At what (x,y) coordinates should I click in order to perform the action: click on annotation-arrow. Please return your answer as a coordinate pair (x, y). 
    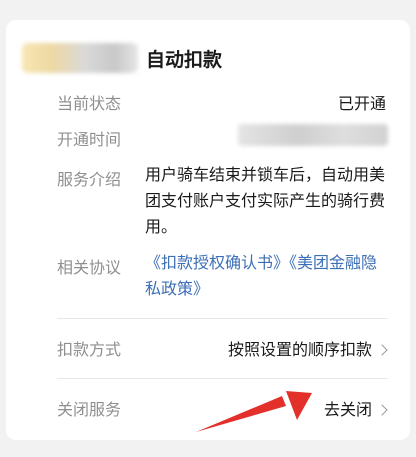
    Looking at the image, I should click on (254, 411).